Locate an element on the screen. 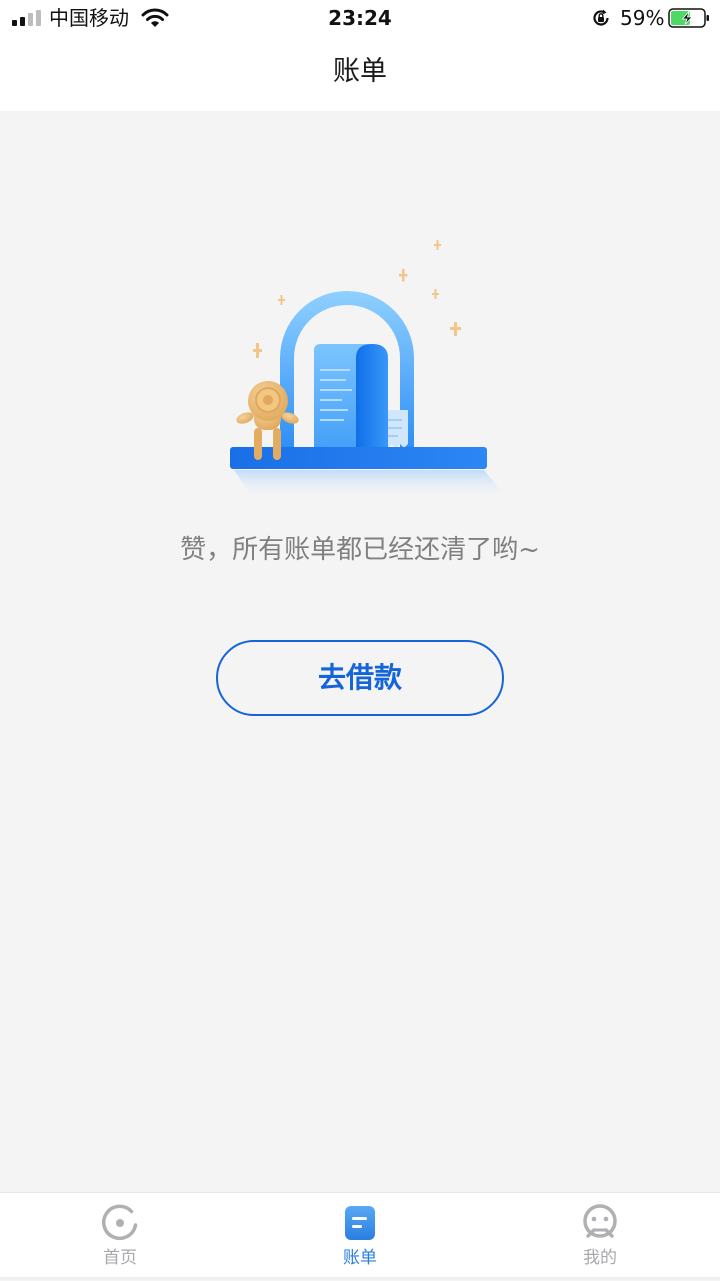  tab-home-label: 首页 is located at coordinates (120, 1258).